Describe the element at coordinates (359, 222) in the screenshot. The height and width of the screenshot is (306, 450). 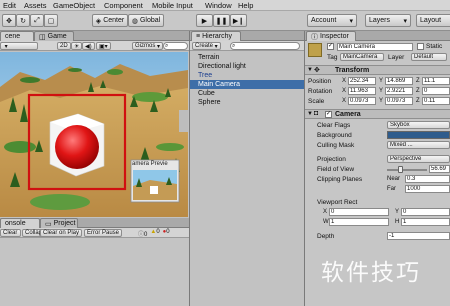
I see `viewport-w-field: 1` at that location.